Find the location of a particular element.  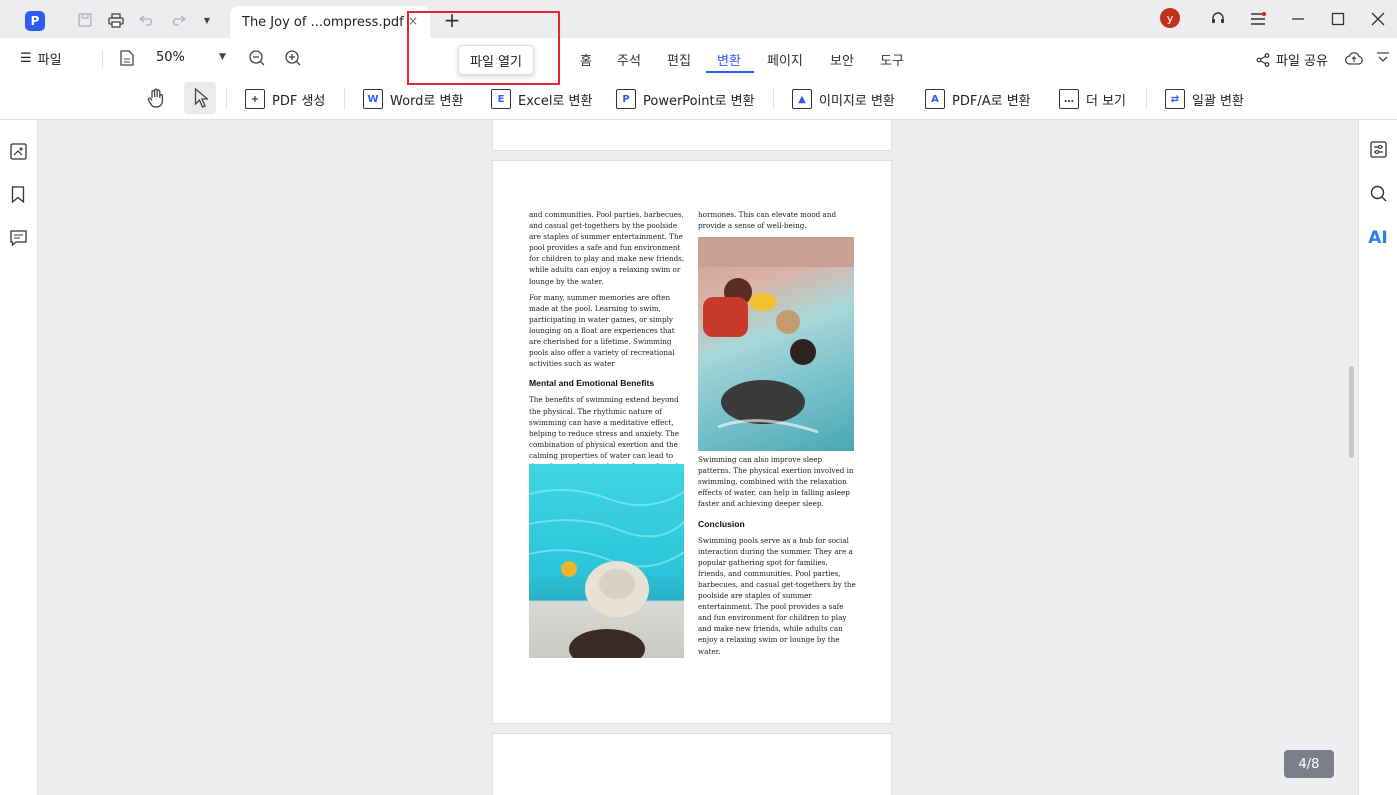

batch-convert-label: 일괄 변환 is located at coordinates (1218, 101).